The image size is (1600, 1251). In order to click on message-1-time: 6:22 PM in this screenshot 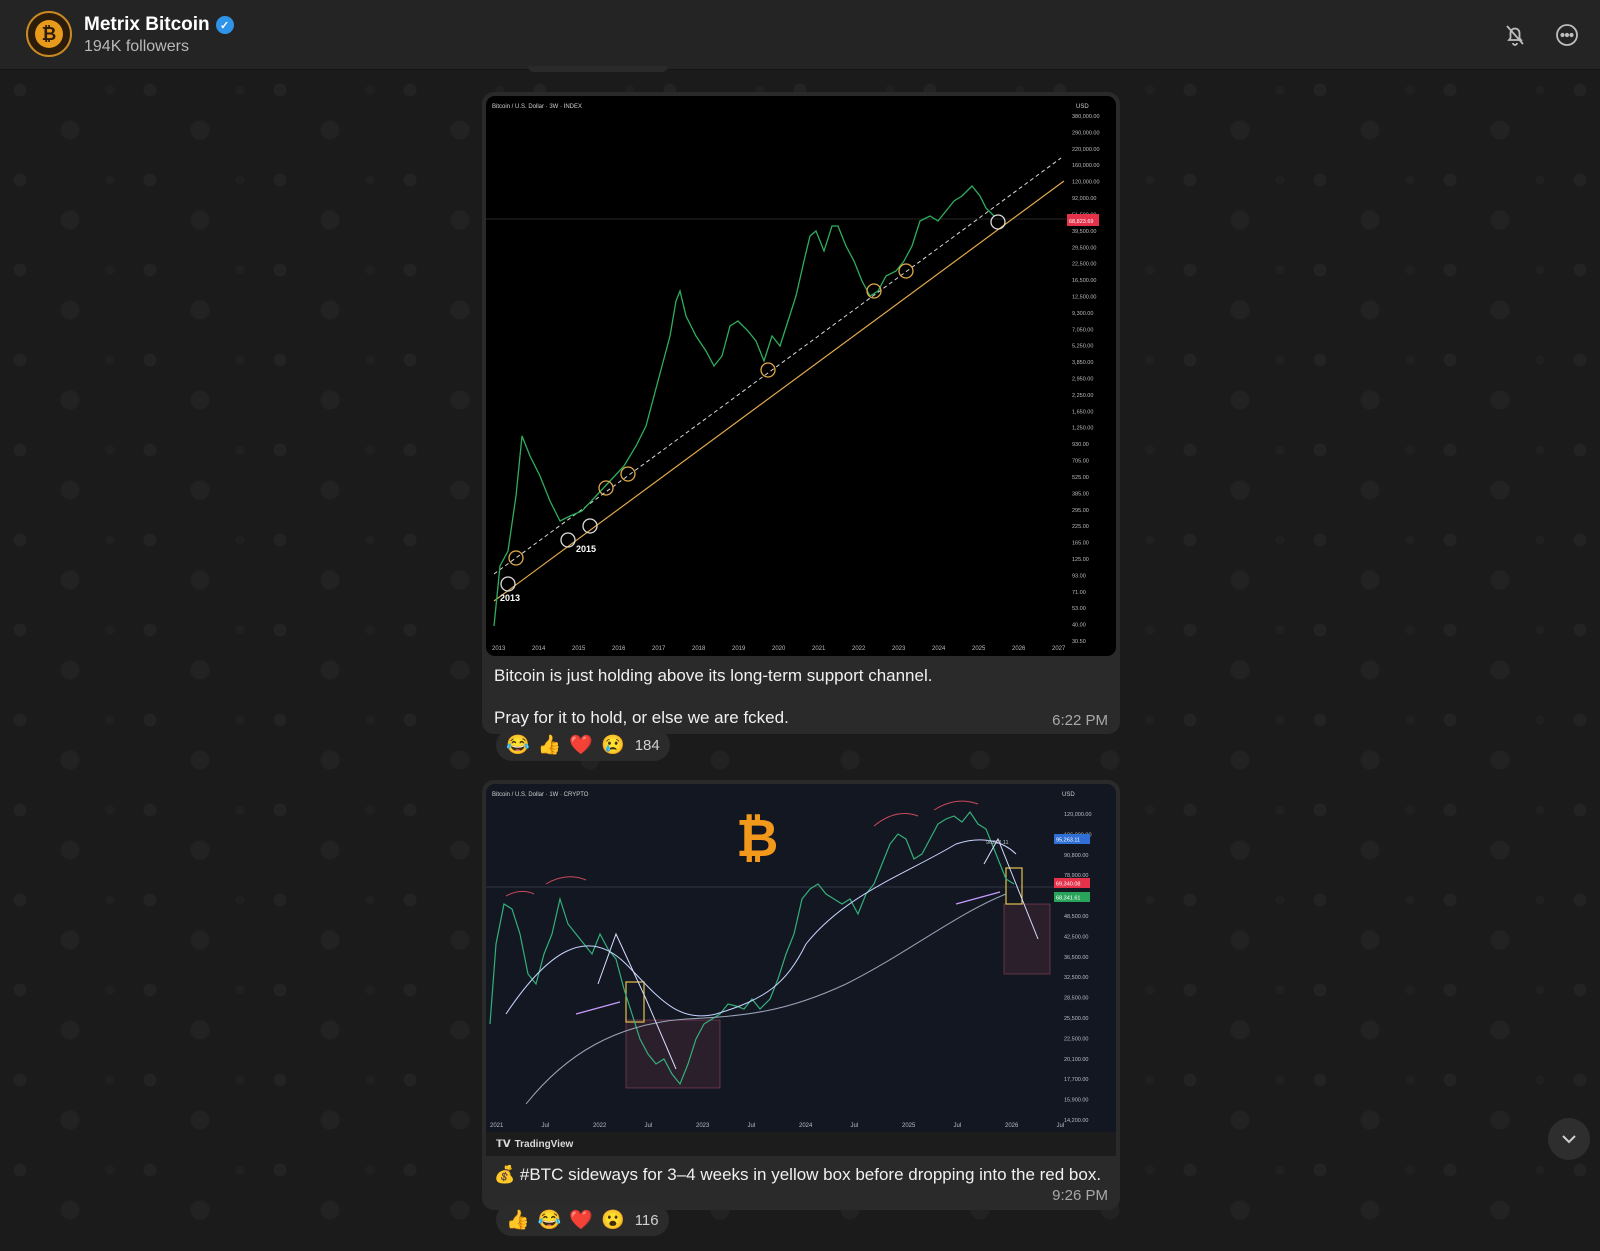, I will do `click(1080, 720)`.